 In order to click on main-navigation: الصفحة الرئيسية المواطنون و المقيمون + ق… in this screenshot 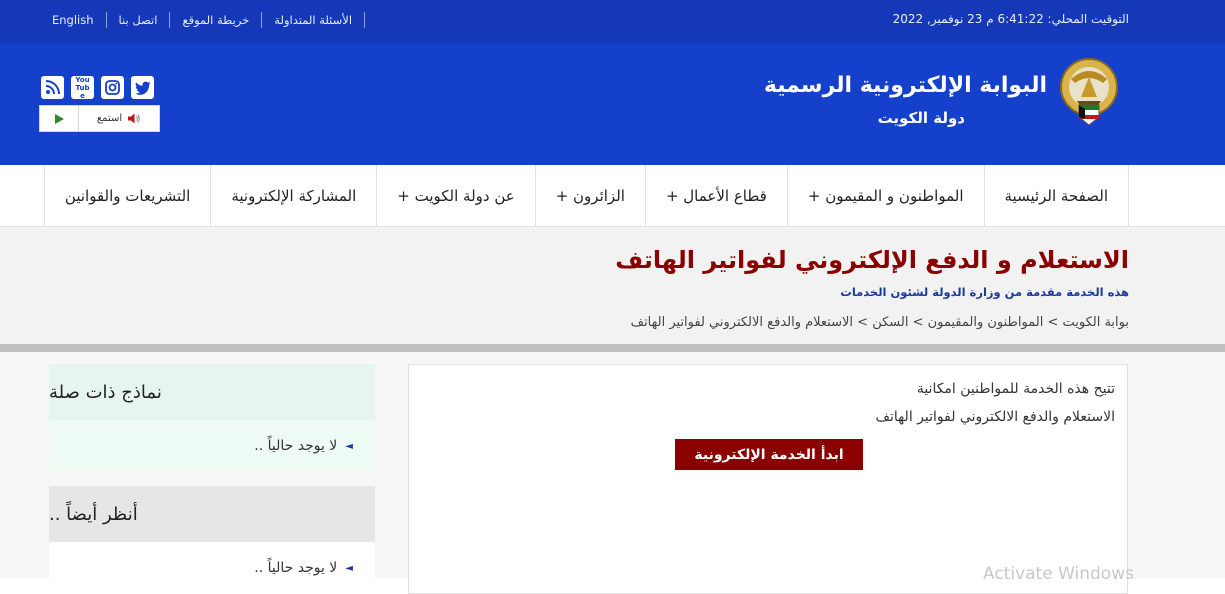, I will do `click(612, 196)`.